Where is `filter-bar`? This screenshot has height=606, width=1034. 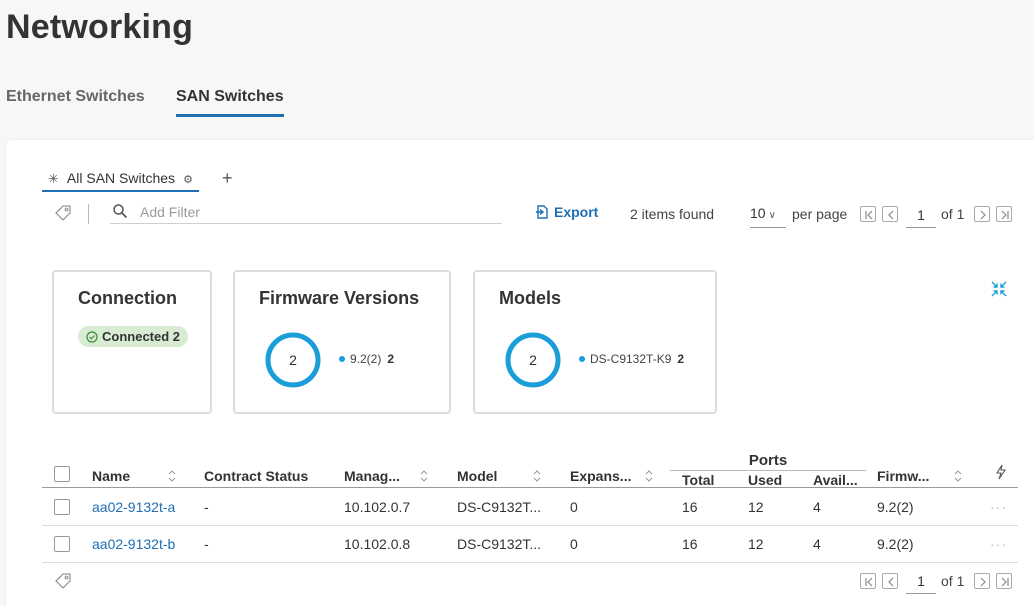
filter-bar is located at coordinates (306, 212).